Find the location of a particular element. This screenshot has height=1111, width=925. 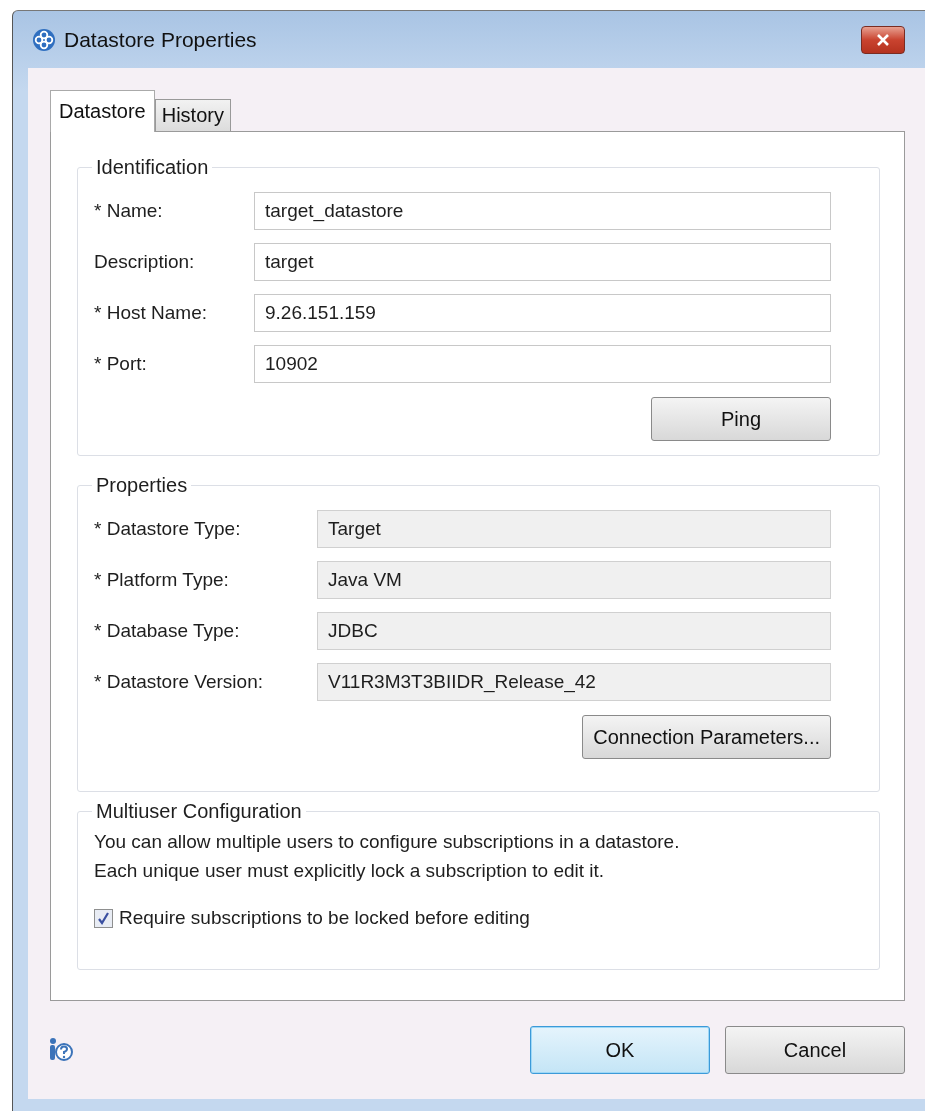

input-field: target_datastore is located at coordinates (542, 210).